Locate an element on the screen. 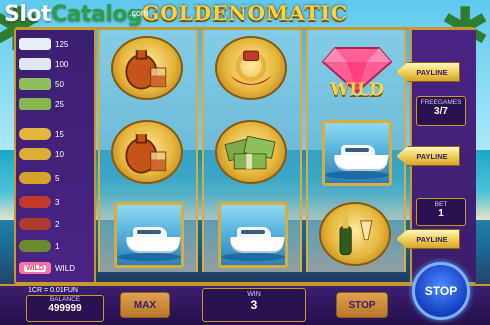 Image resolution: width=490 pixels, height=325 pixels. ring-graphic is located at coordinates (251, 67).